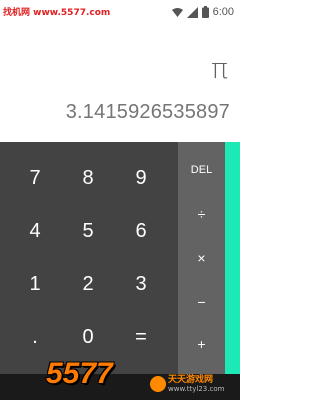  What do you see at coordinates (88, 231) in the screenshot?
I see `digit-5-button: 5` at bounding box center [88, 231].